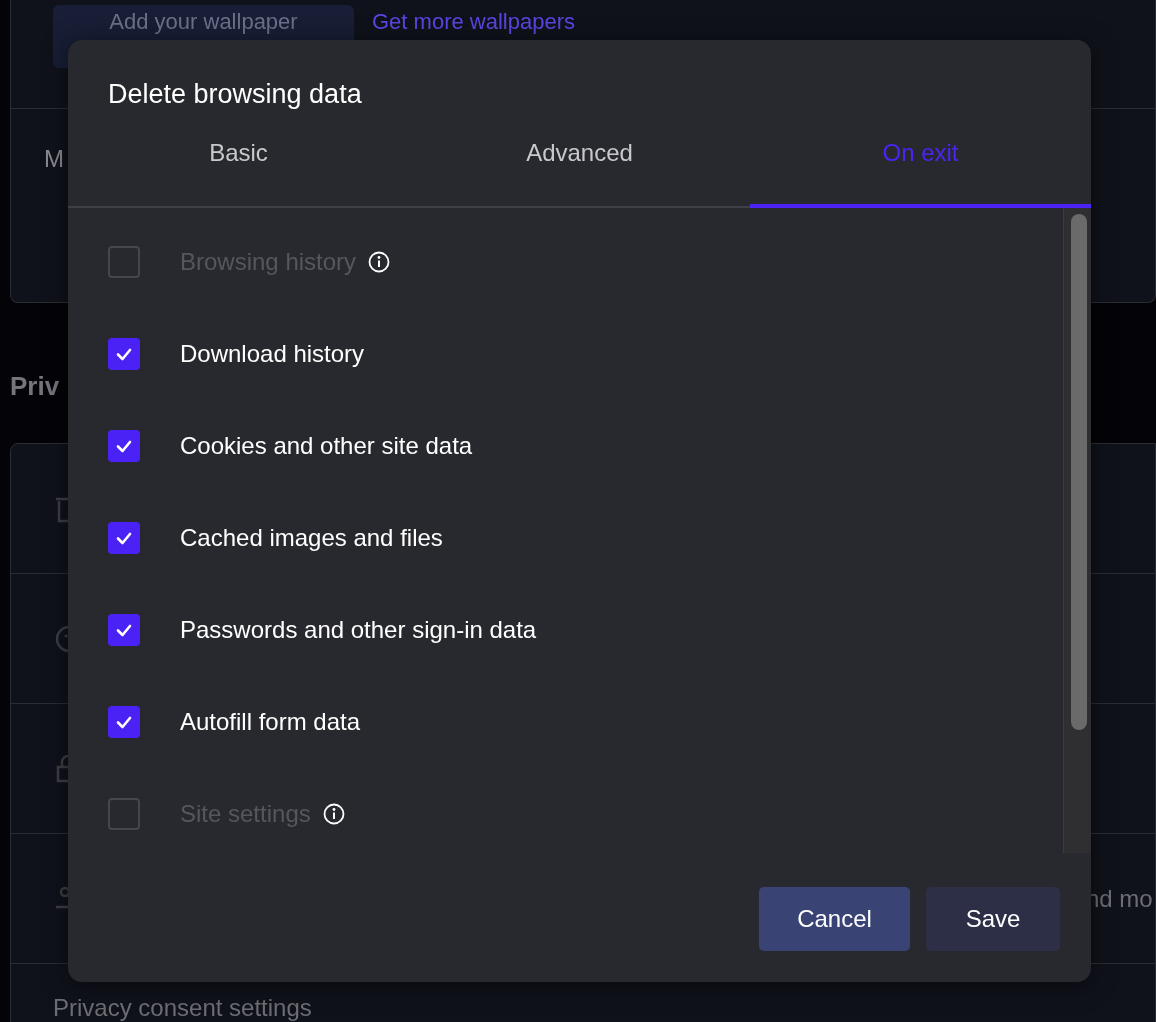  I want to click on tab: Advanced, so click(579, 160).